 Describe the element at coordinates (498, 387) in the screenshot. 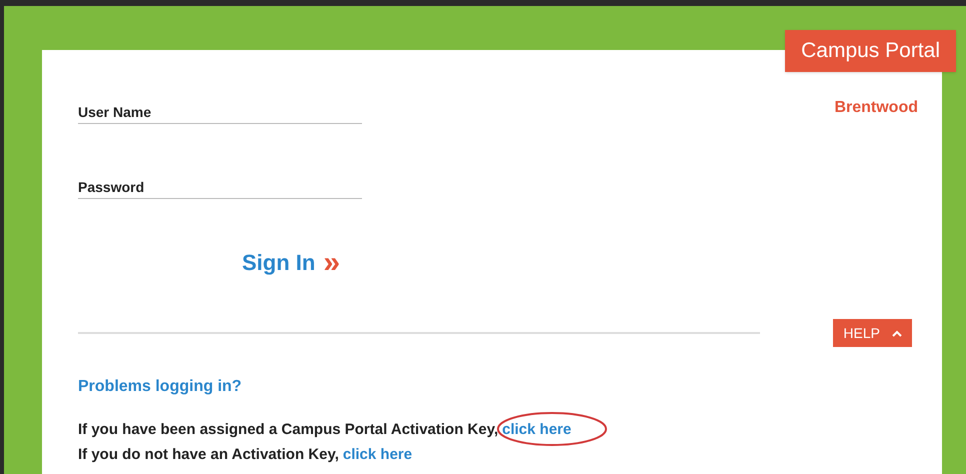

I see `problems-link: Problems logging in?` at that location.